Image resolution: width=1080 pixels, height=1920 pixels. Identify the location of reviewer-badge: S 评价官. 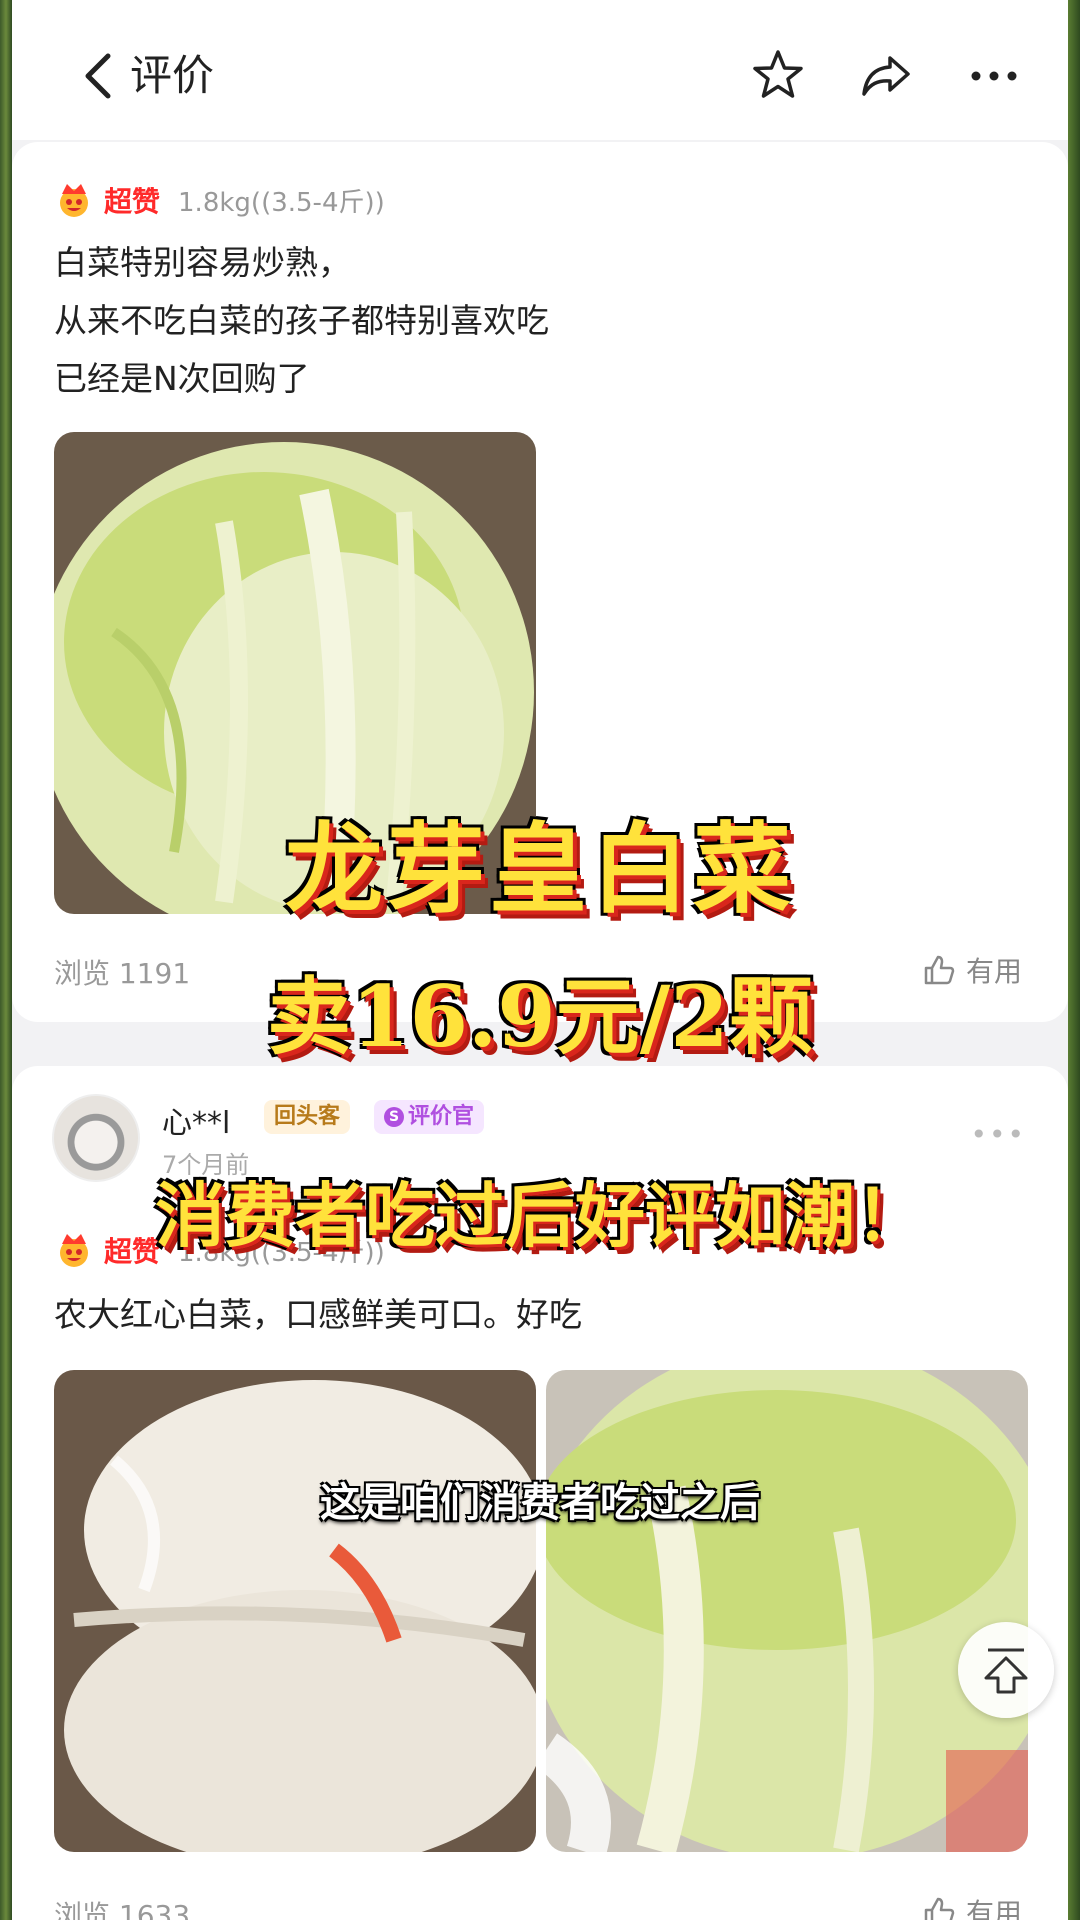
(429, 1117).